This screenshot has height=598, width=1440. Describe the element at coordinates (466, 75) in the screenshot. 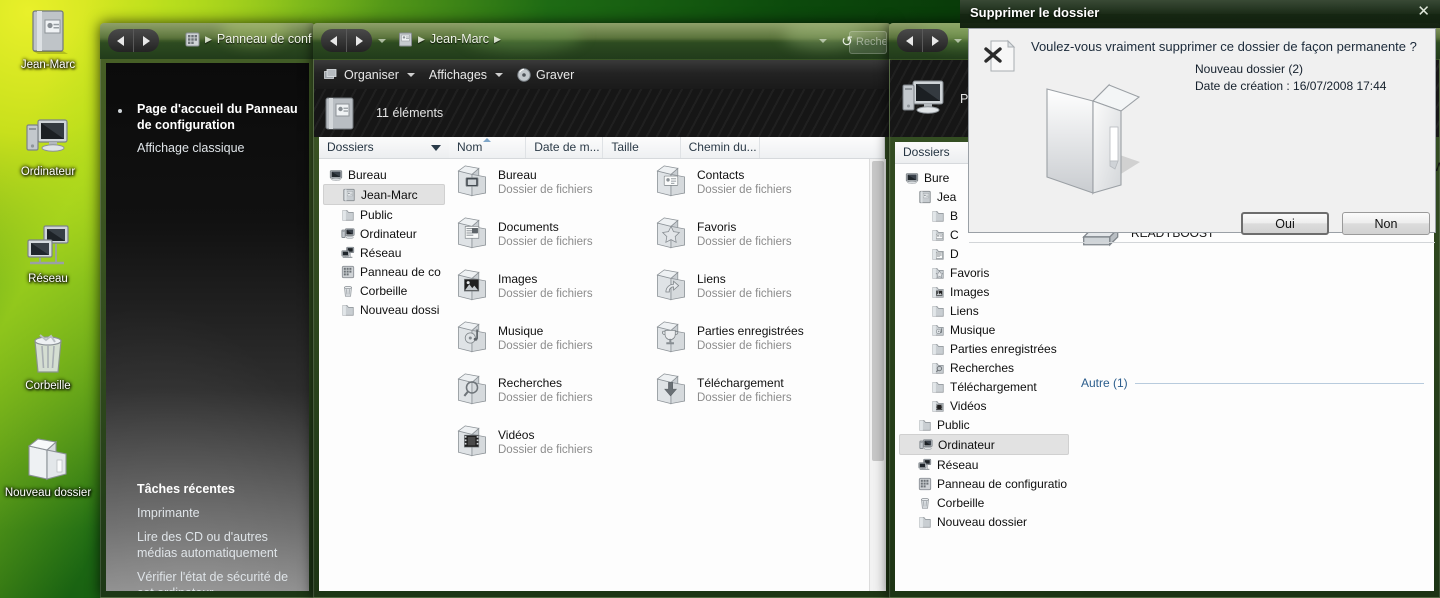

I see `views-button: Affichages` at that location.